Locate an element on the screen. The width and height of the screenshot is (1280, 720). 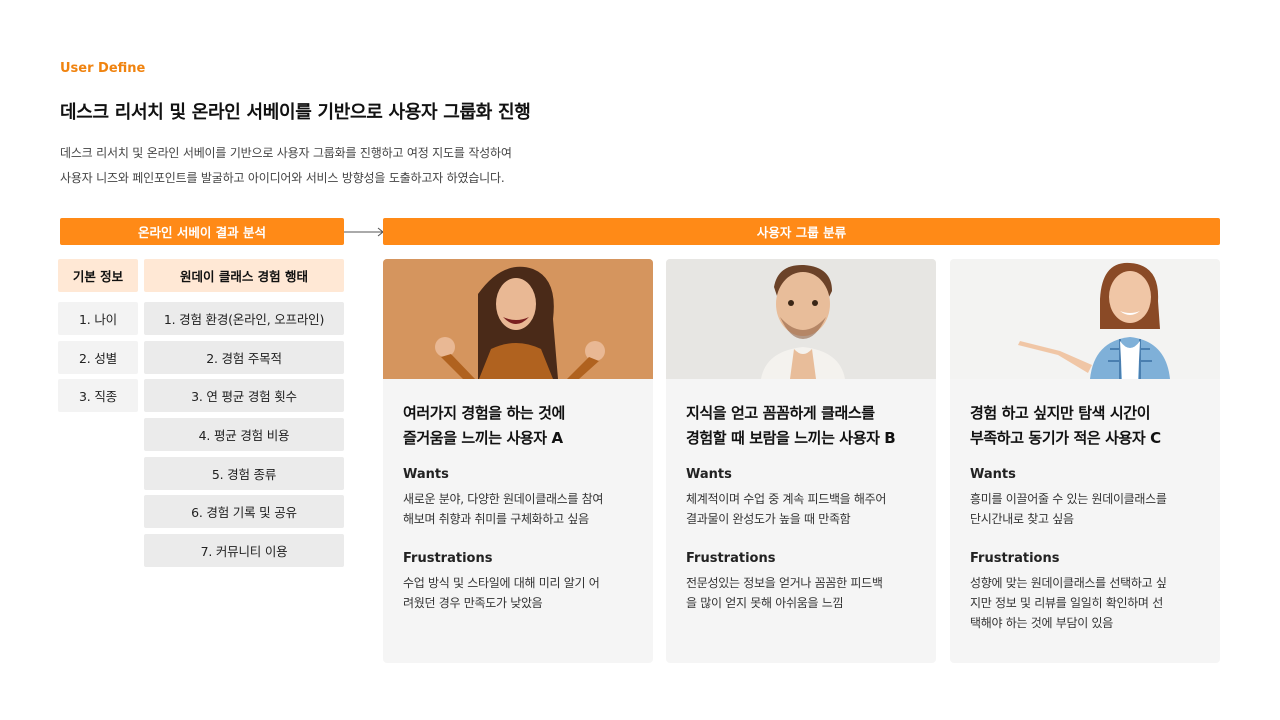
list-item: 1. 경험 환경(온라인, 오프라인) is located at coordinates (244, 318).